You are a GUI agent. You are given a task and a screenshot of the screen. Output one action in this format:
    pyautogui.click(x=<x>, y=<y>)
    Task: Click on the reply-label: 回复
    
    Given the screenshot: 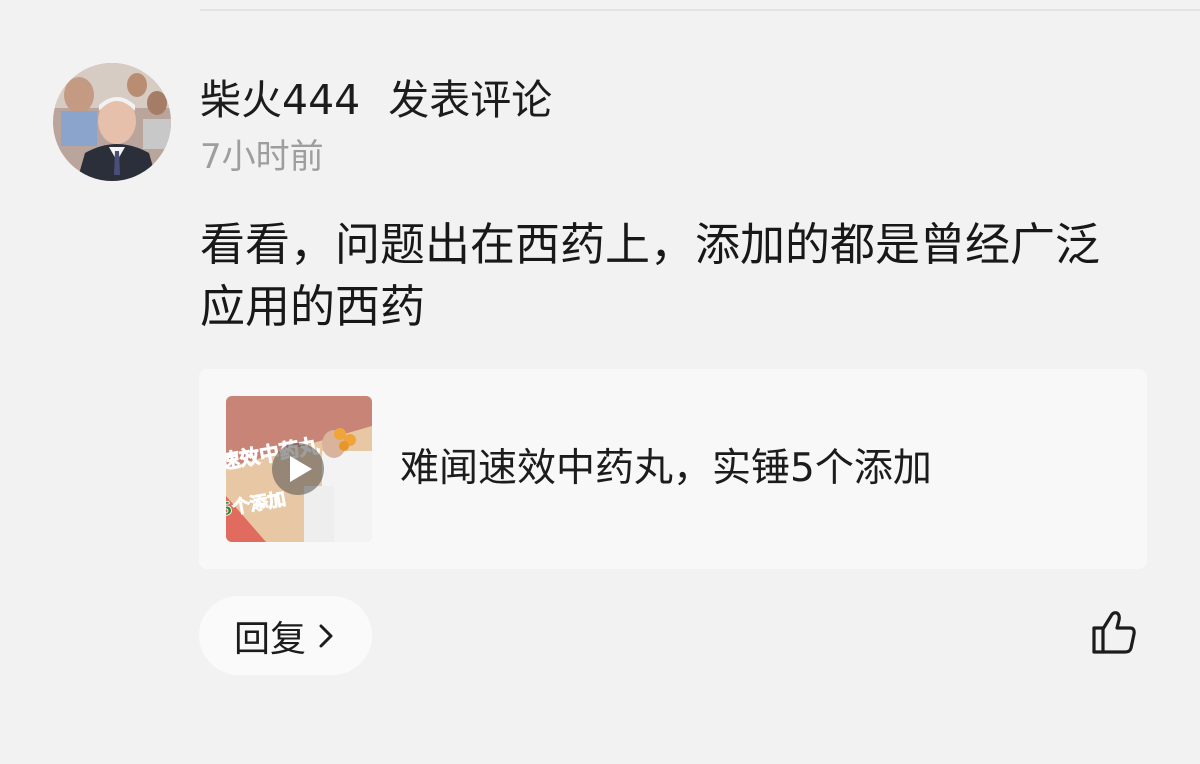 What is the action you would take?
    pyautogui.click(x=270, y=639)
    